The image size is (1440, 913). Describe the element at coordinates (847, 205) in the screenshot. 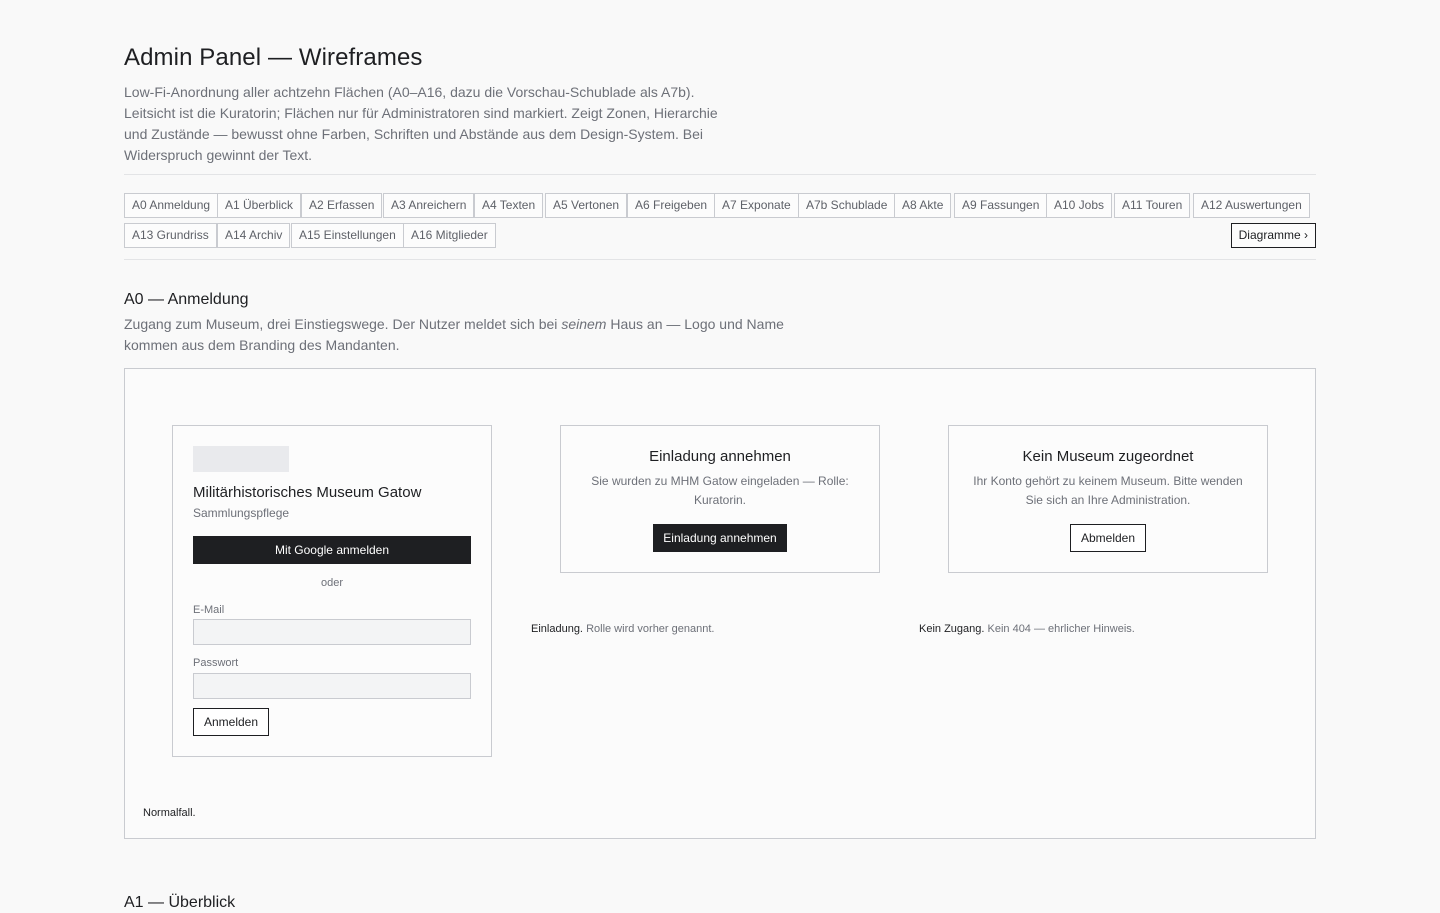

I see `nav-chip-a7b: A7b Schublade` at that location.